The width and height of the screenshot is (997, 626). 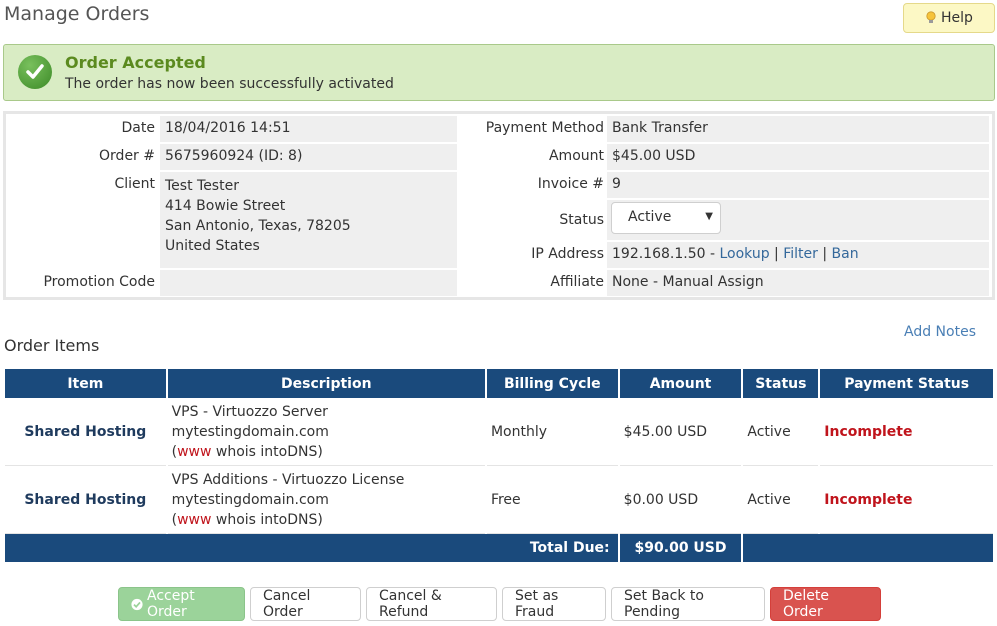 What do you see at coordinates (798, 157) in the screenshot?
I see `amount-value: $45.00 USD` at bounding box center [798, 157].